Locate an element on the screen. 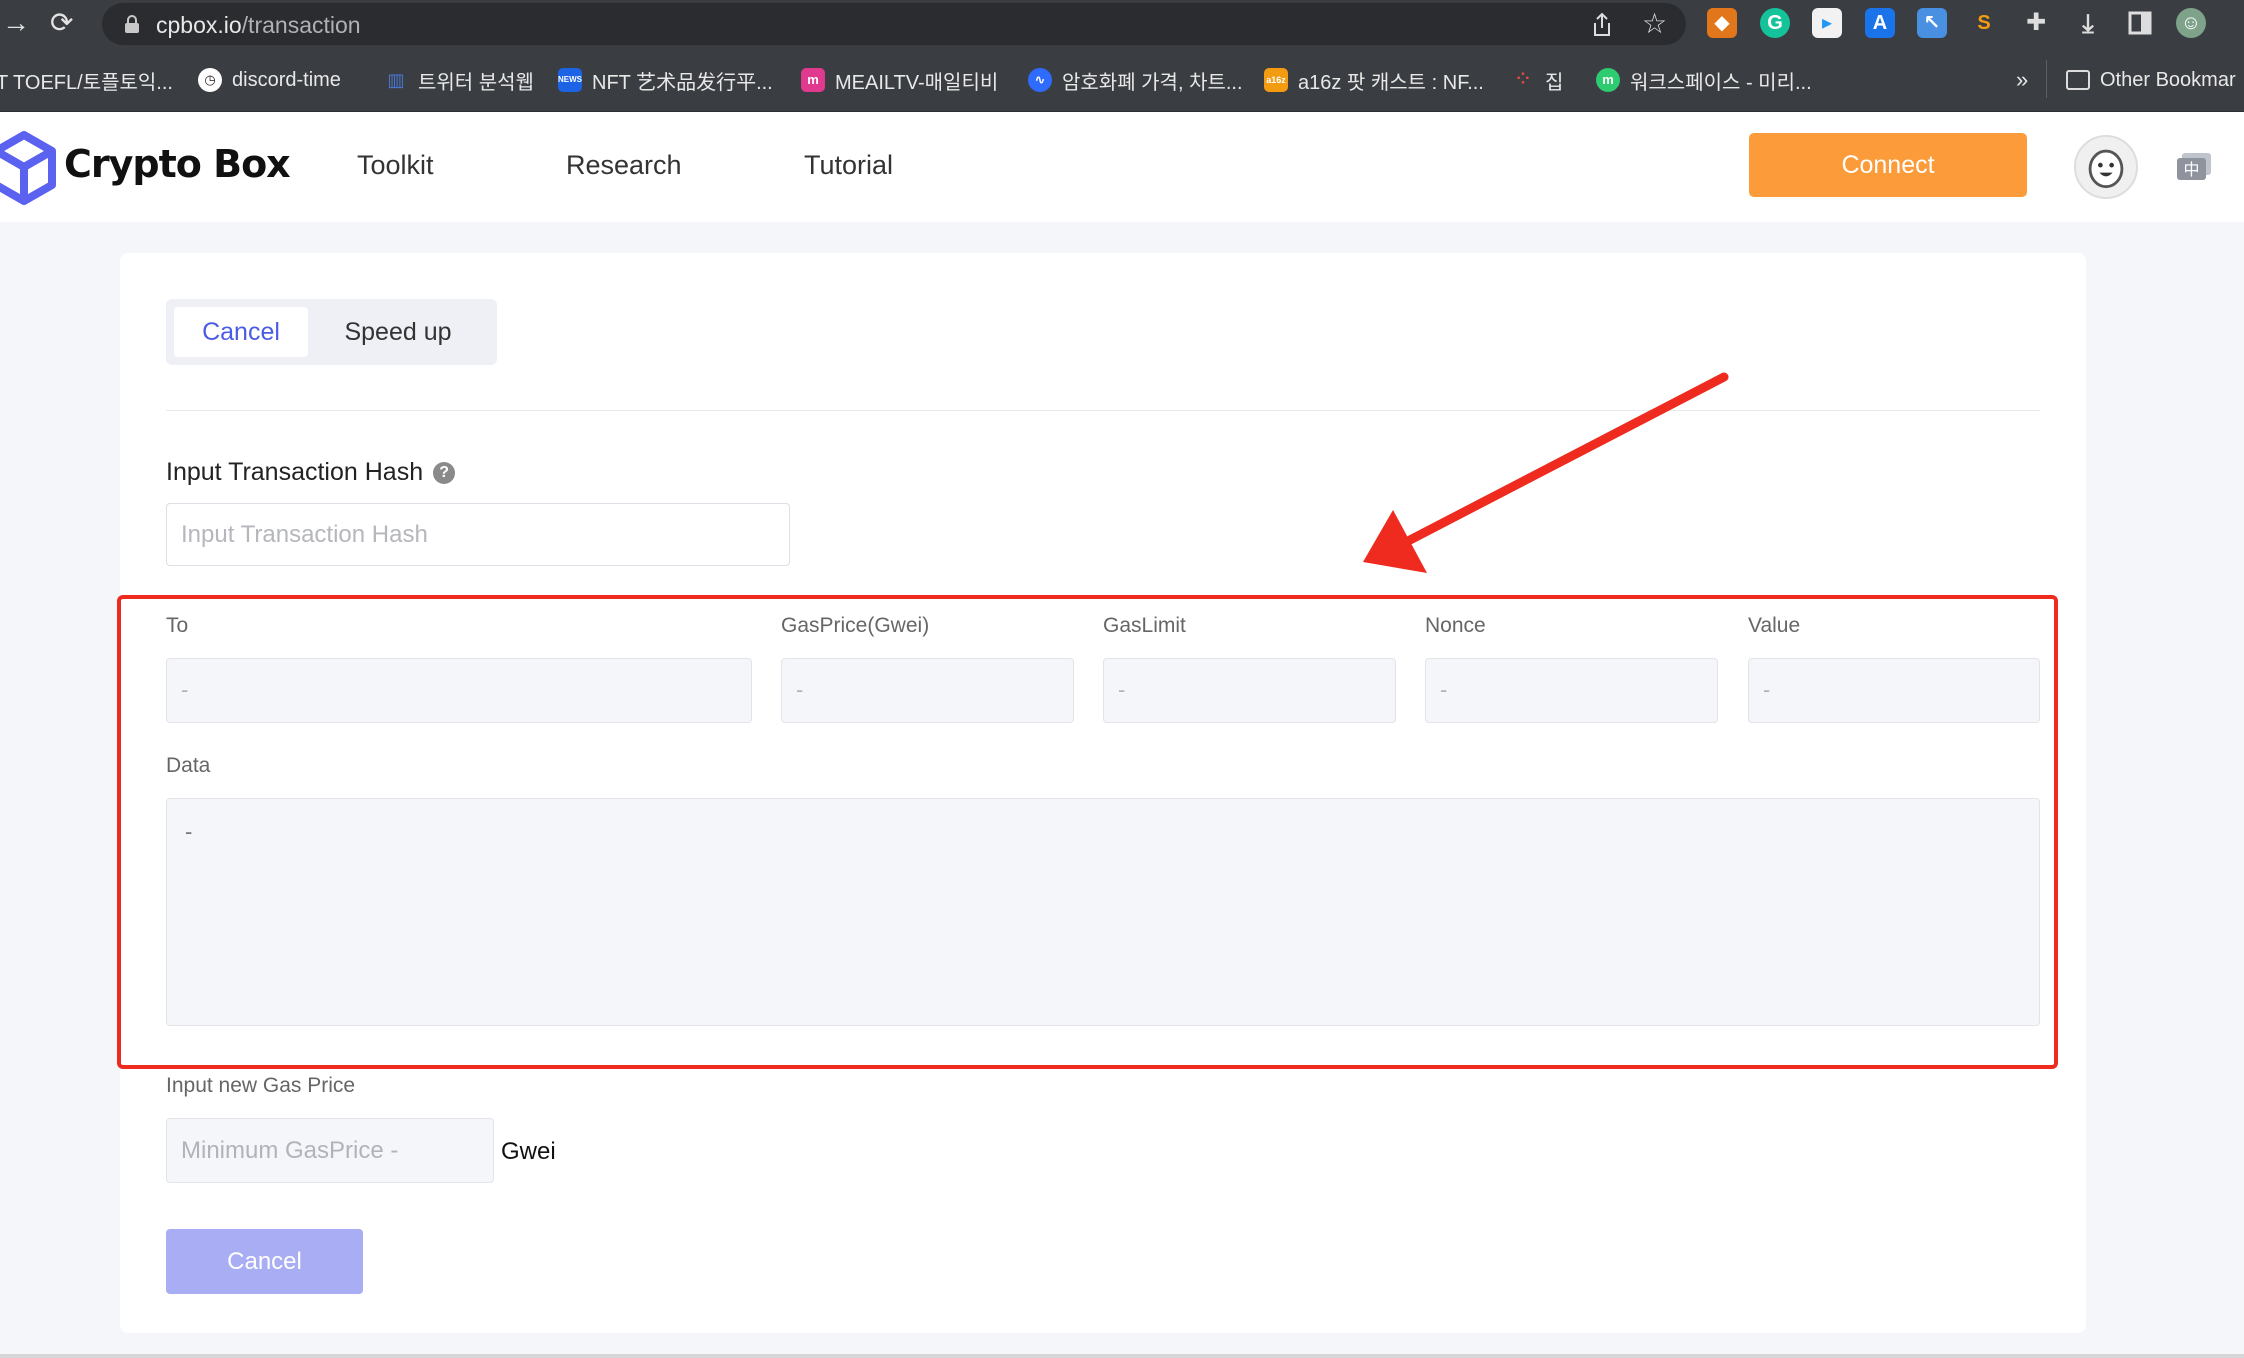 This screenshot has width=2244, height=1358. grid-dots-icon: ⁘ is located at coordinates (1523, 79).